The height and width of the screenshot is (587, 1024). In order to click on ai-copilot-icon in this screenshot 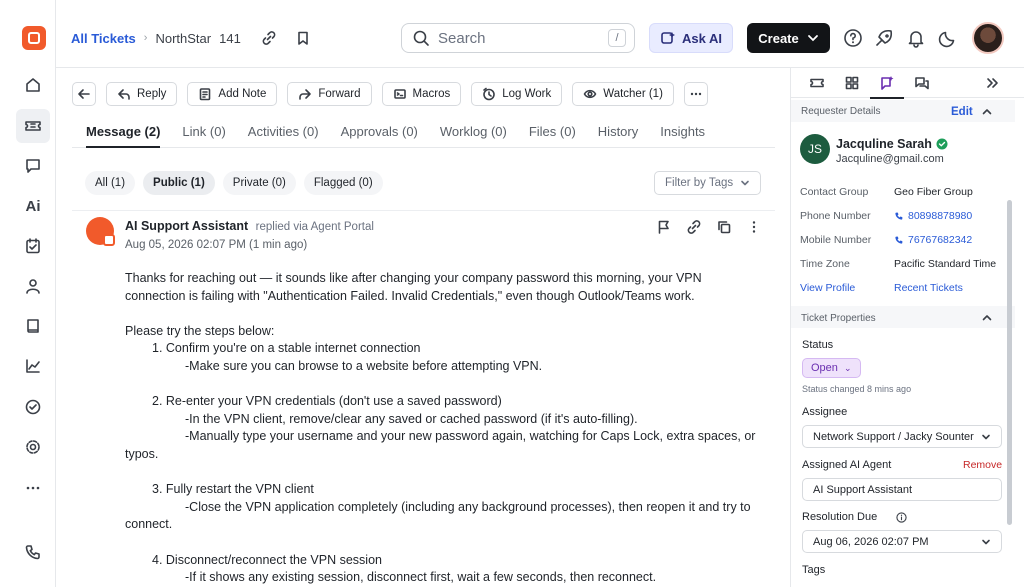, I will do `click(887, 85)`.